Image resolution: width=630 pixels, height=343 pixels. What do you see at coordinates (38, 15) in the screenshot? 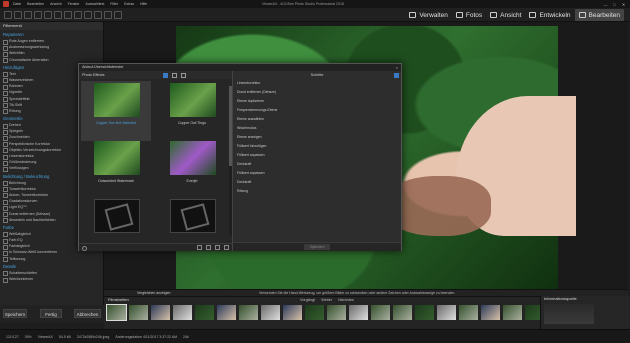
I see `hand-icon` at bounding box center [38, 15].